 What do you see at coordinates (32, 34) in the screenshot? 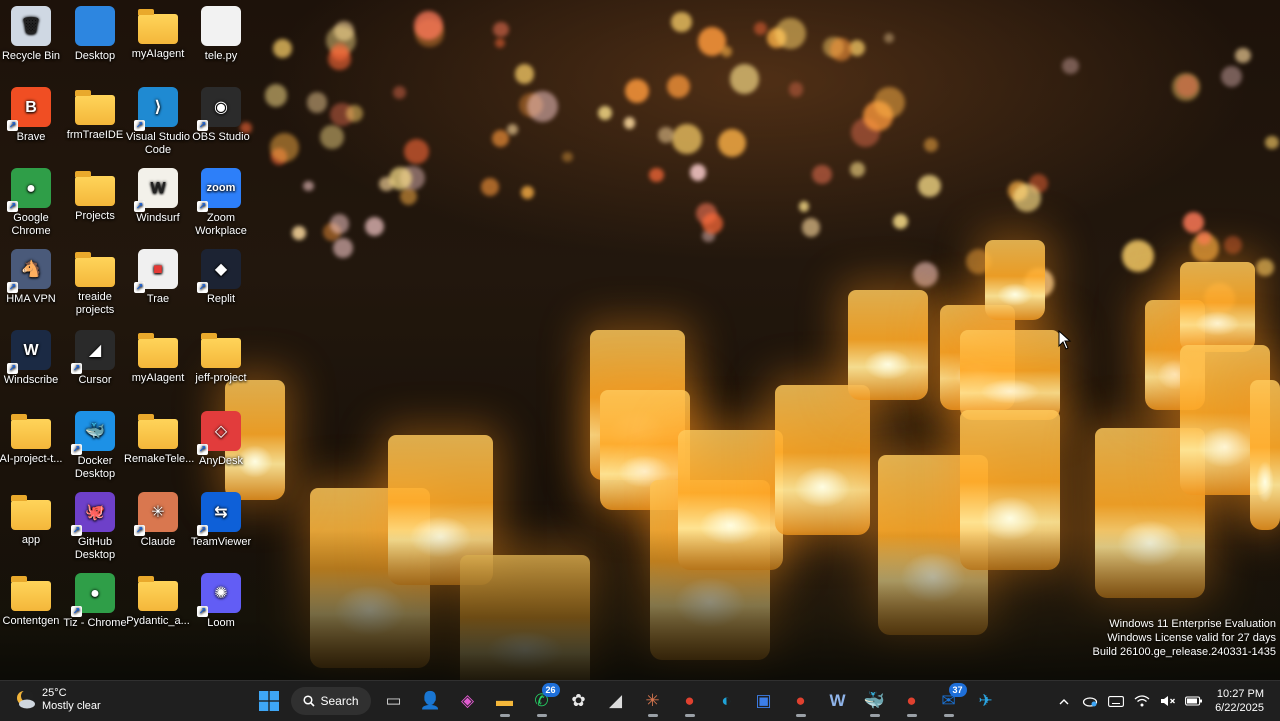
I see `desktop-icon-recycle-bin: 🗑 Recycle Bin` at bounding box center [32, 34].